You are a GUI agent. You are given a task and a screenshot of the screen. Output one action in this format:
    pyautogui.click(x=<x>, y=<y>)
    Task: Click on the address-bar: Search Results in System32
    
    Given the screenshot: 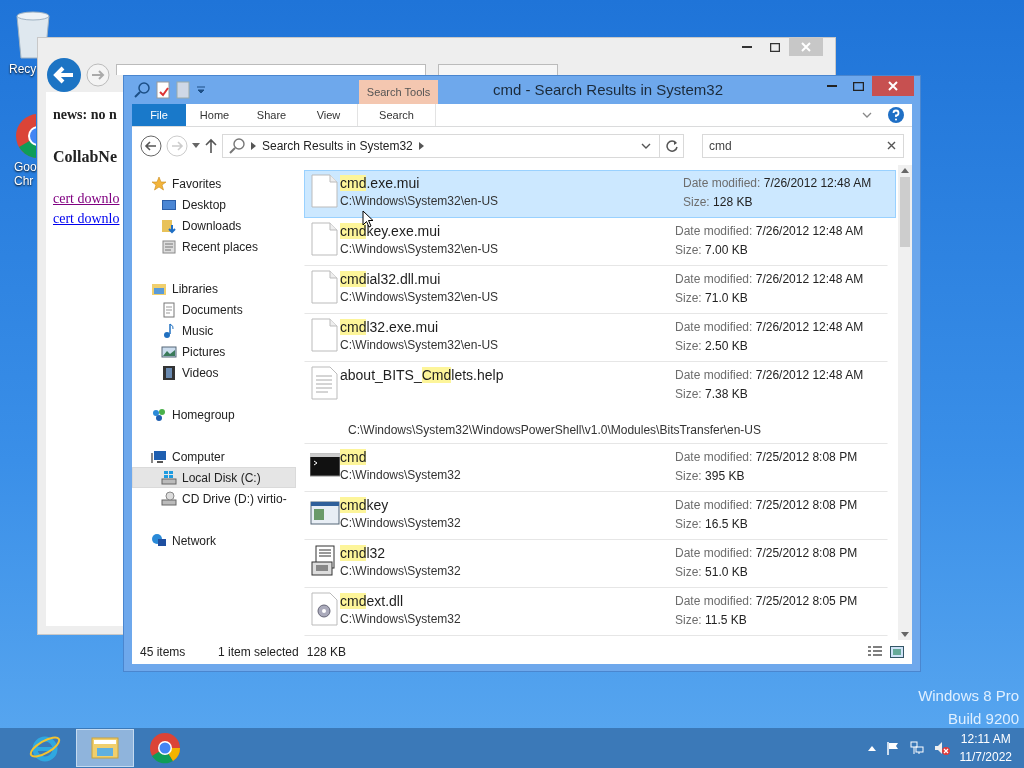 What is the action you would take?
    pyautogui.click(x=453, y=146)
    